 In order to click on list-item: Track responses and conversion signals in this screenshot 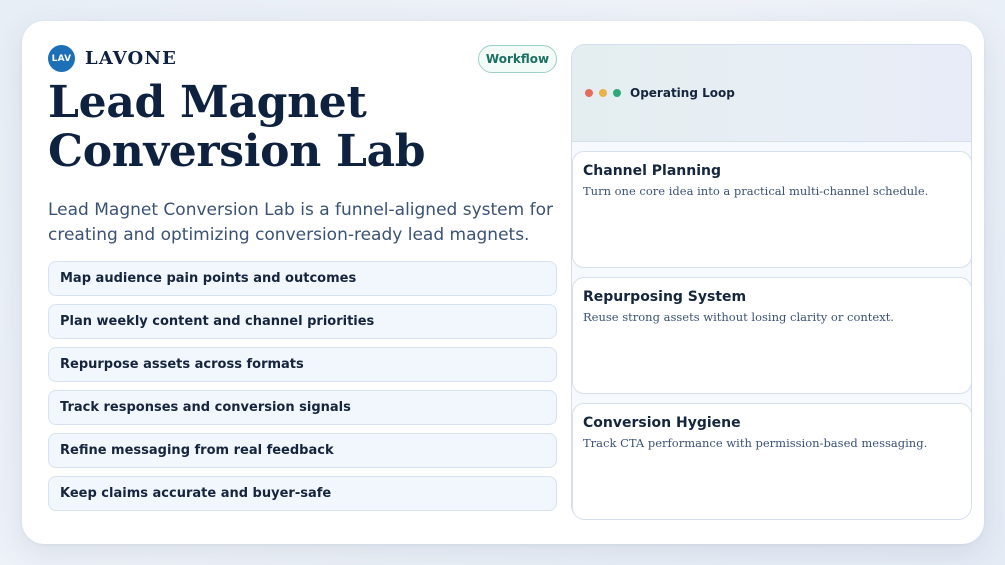, I will do `click(302, 407)`.